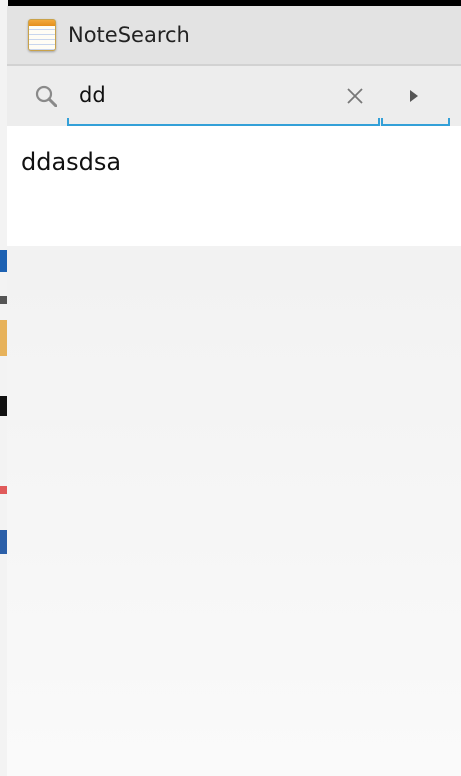 The height and width of the screenshot is (776, 461). Describe the element at coordinates (42, 35) in the screenshot. I see `notepad-icon` at that location.